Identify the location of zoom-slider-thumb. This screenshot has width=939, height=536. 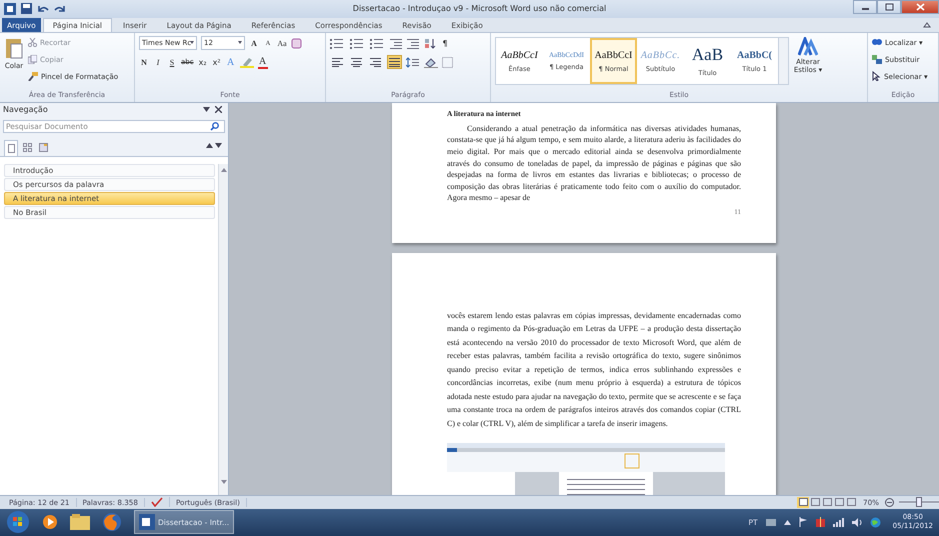
(919, 502).